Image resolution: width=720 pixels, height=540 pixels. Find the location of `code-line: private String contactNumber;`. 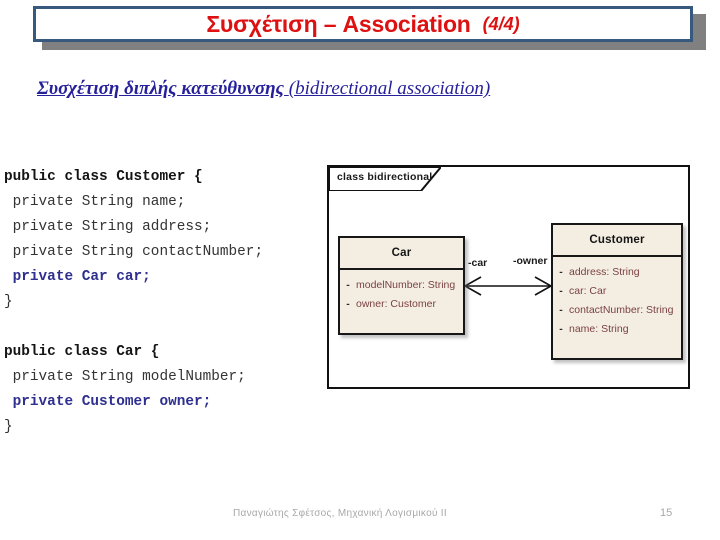

code-line: private String contactNumber; is located at coordinates (134, 252).